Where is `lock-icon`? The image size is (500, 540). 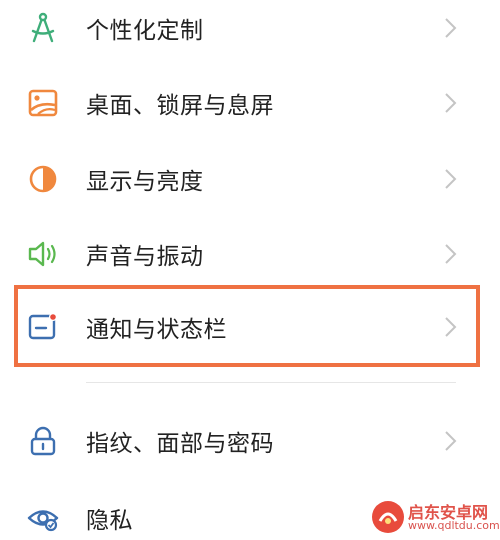
lock-icon is located at coordinates (43, 441).